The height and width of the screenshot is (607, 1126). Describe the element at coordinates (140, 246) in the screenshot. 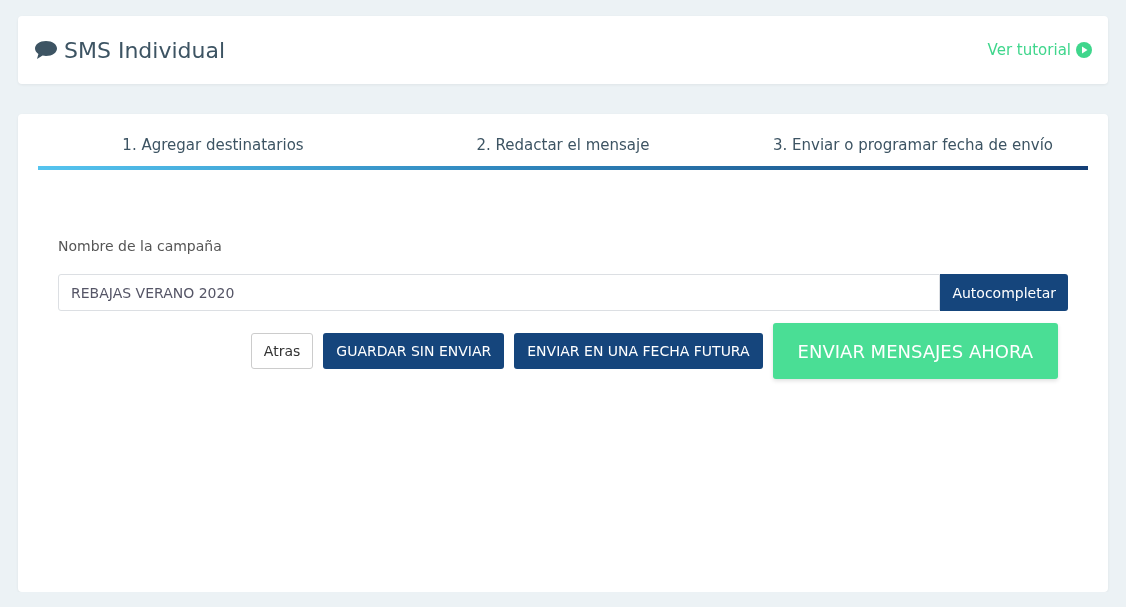

I see `field-label: Nombre de la campaña` at that location.